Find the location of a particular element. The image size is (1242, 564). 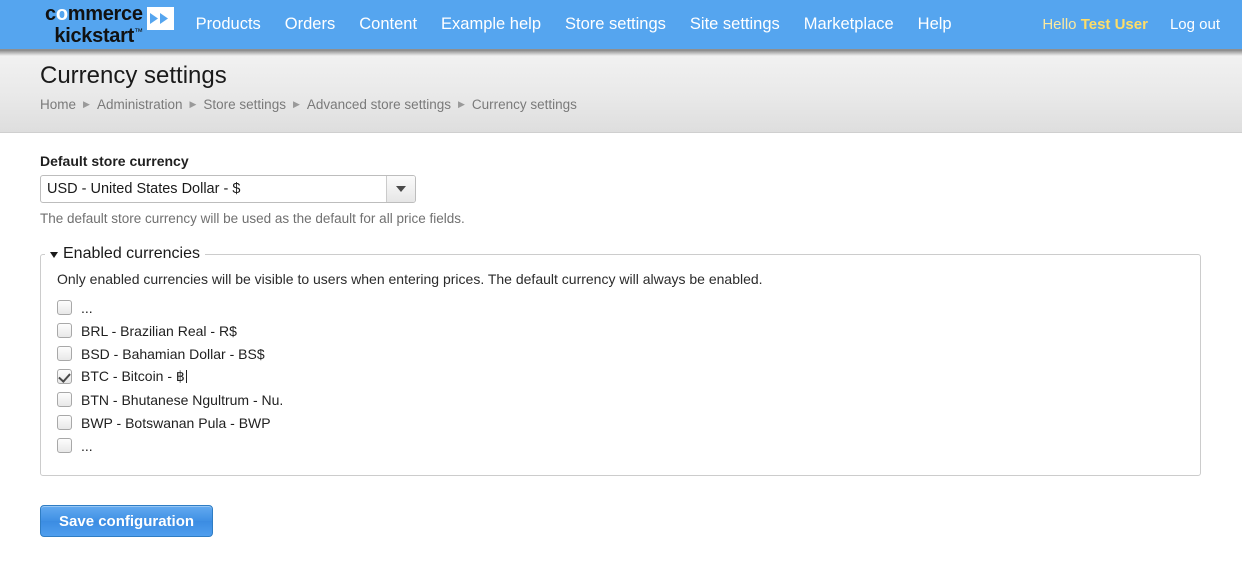

caret-down-icon is located at coordinates (54, 255).